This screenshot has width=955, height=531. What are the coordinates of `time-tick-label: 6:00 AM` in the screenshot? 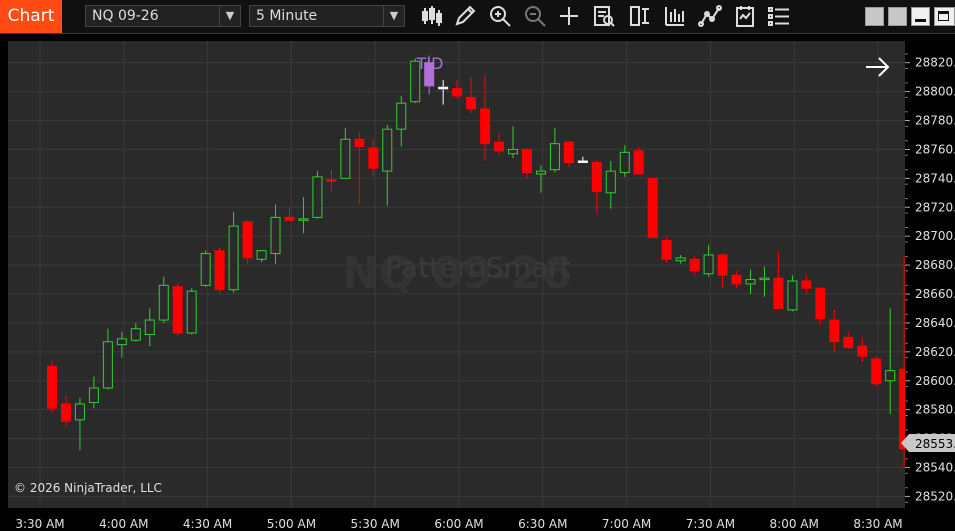 It's located at (458, 524).